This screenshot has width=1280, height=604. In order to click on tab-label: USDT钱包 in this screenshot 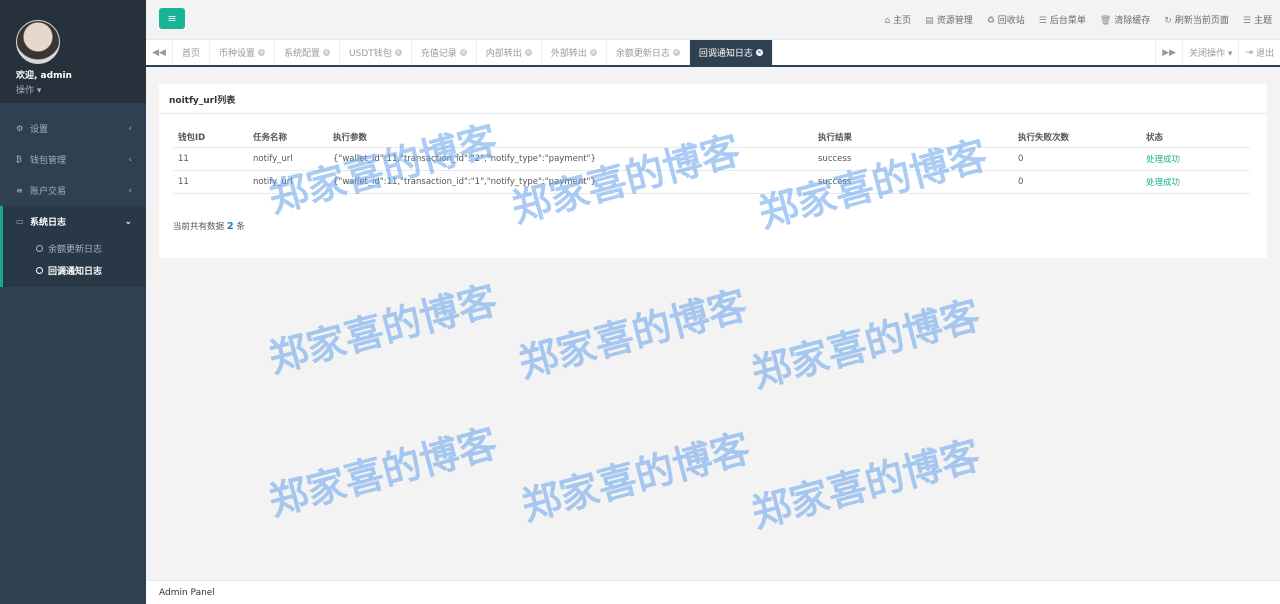, I will do `click(370, 54)`.